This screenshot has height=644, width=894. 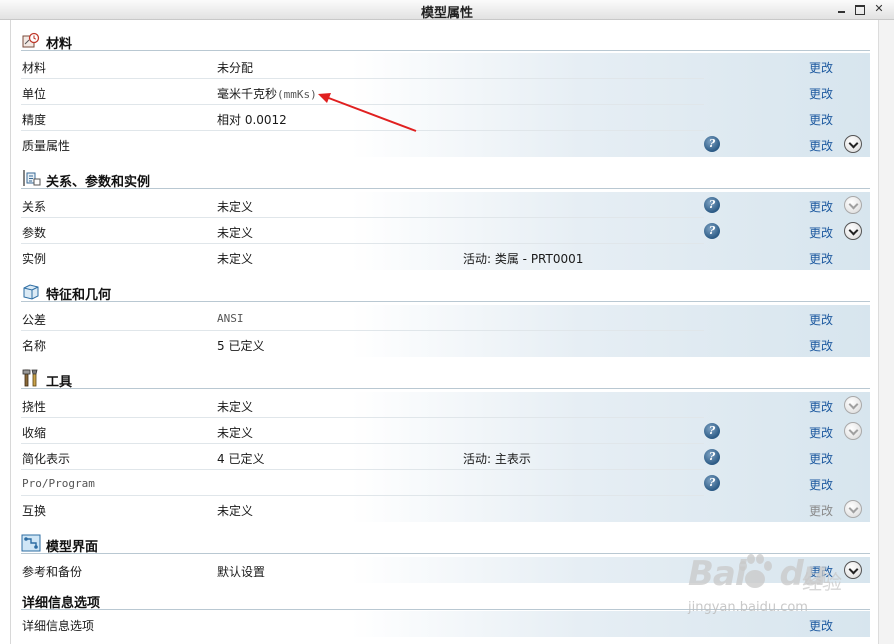 I want to click on row-label: 挠性, so click(x=34, y=407).